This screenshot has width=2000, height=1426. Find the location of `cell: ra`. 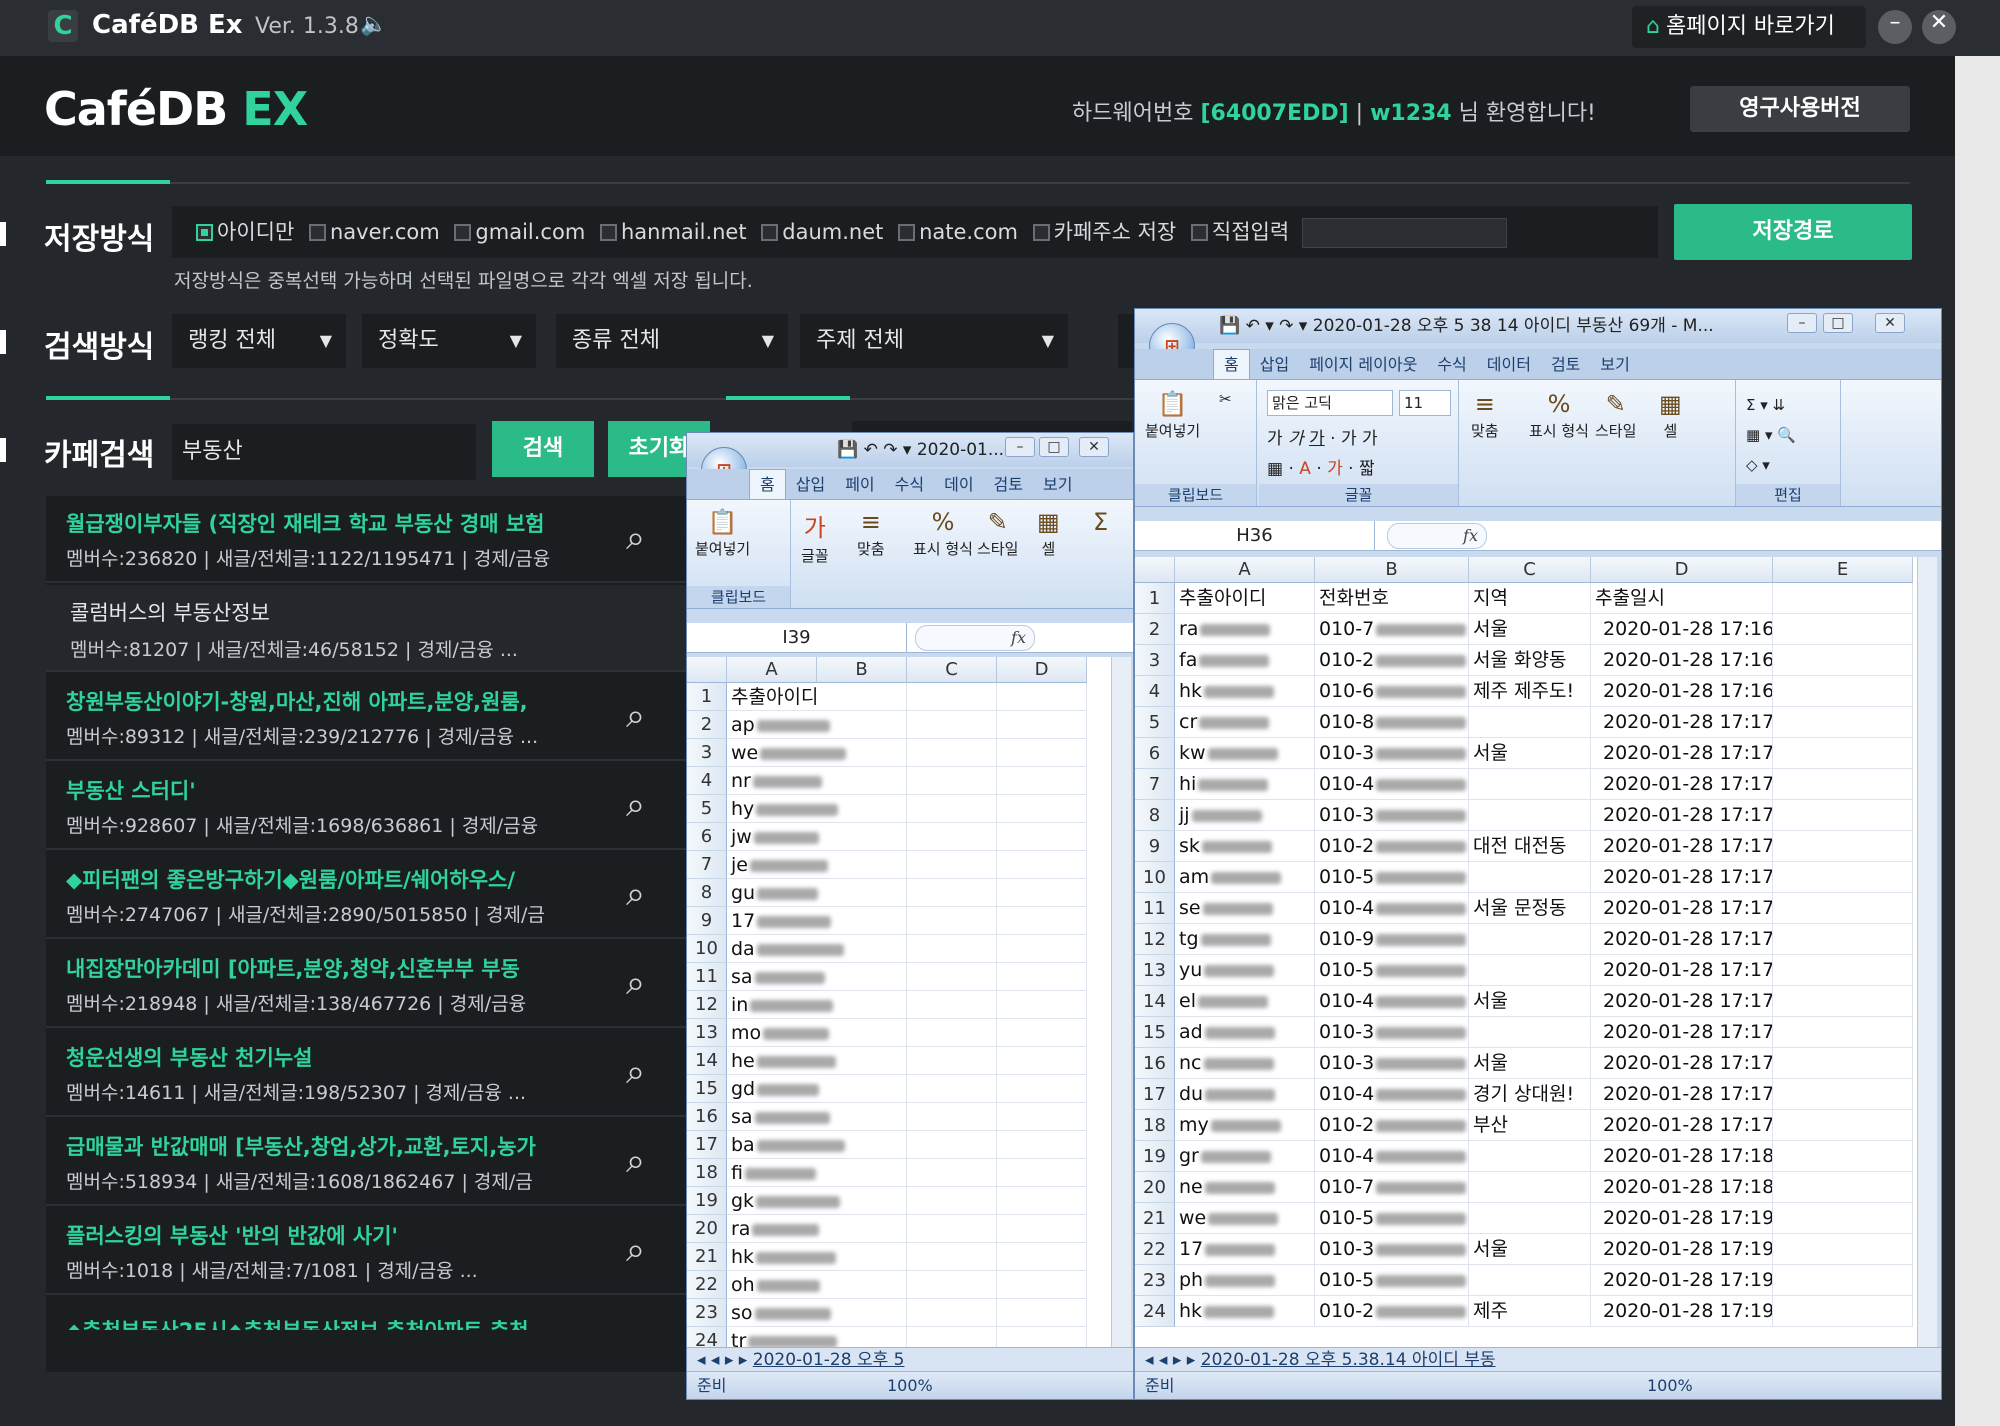

cell: ra is located at coordinates (773, 1229).